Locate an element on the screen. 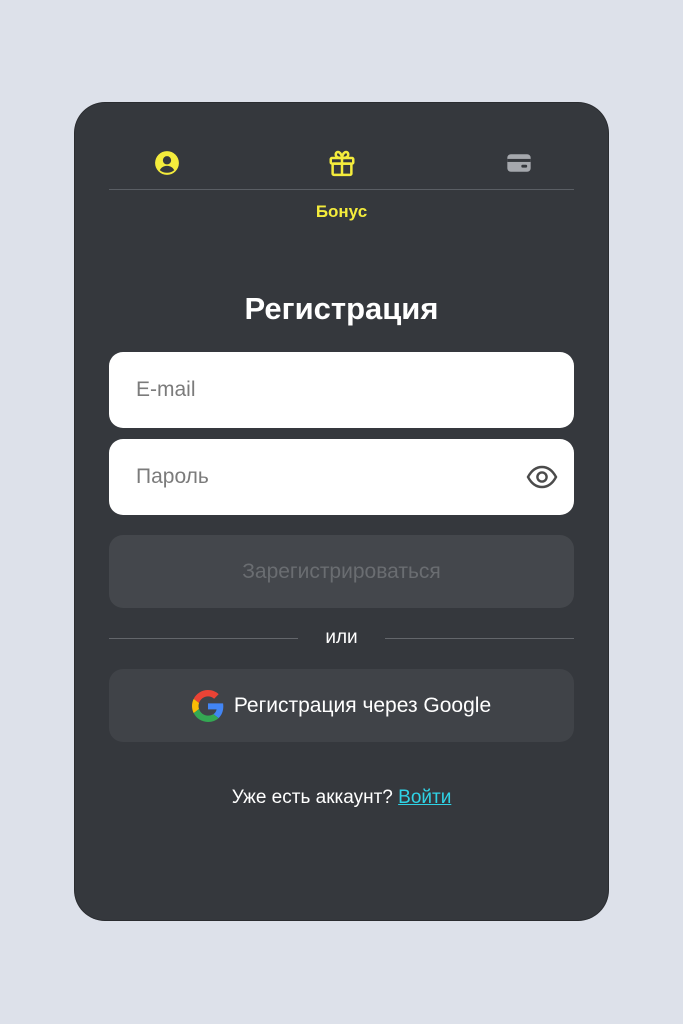  google-icon is located at coordinates (207, 705).